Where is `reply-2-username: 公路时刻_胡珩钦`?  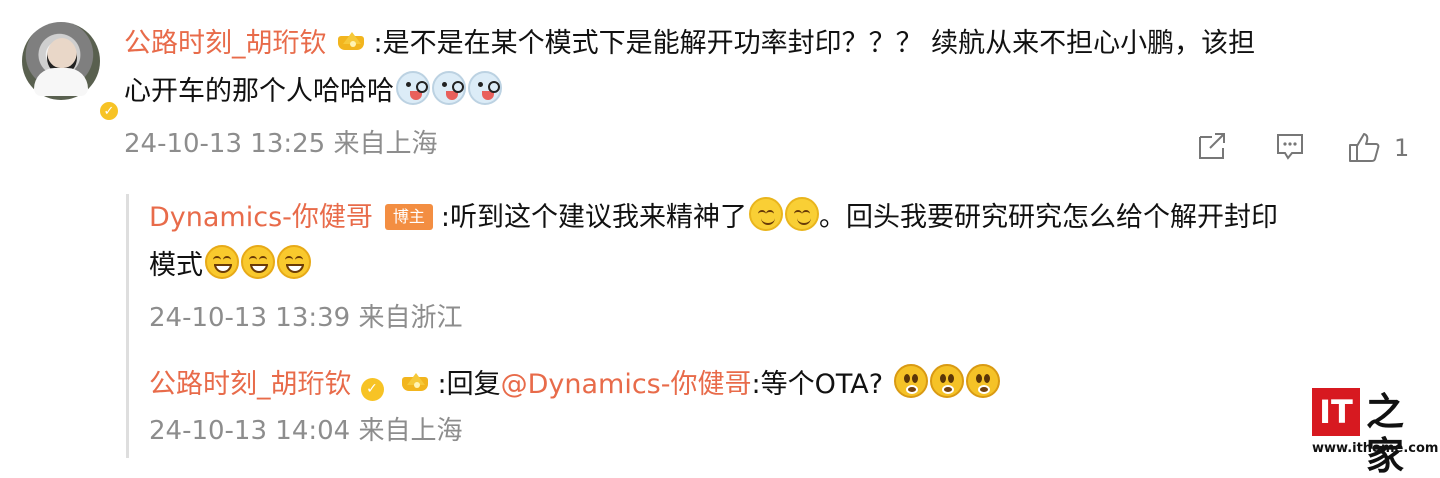 reply-2-username: 公路时刻_胡珩钦 is located at coordinates (250, 384).